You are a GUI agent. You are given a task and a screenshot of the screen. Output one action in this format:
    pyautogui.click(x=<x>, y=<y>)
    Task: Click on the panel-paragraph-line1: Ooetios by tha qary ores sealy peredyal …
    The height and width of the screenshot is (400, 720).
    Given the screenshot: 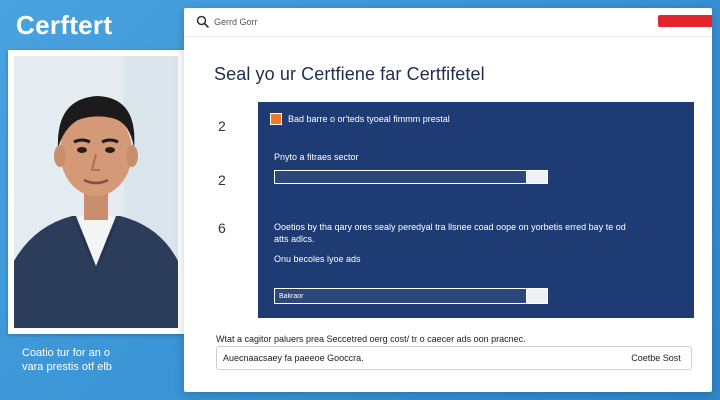 What is the action you would take?
    pyautogui.click(x=450, y=227)
    